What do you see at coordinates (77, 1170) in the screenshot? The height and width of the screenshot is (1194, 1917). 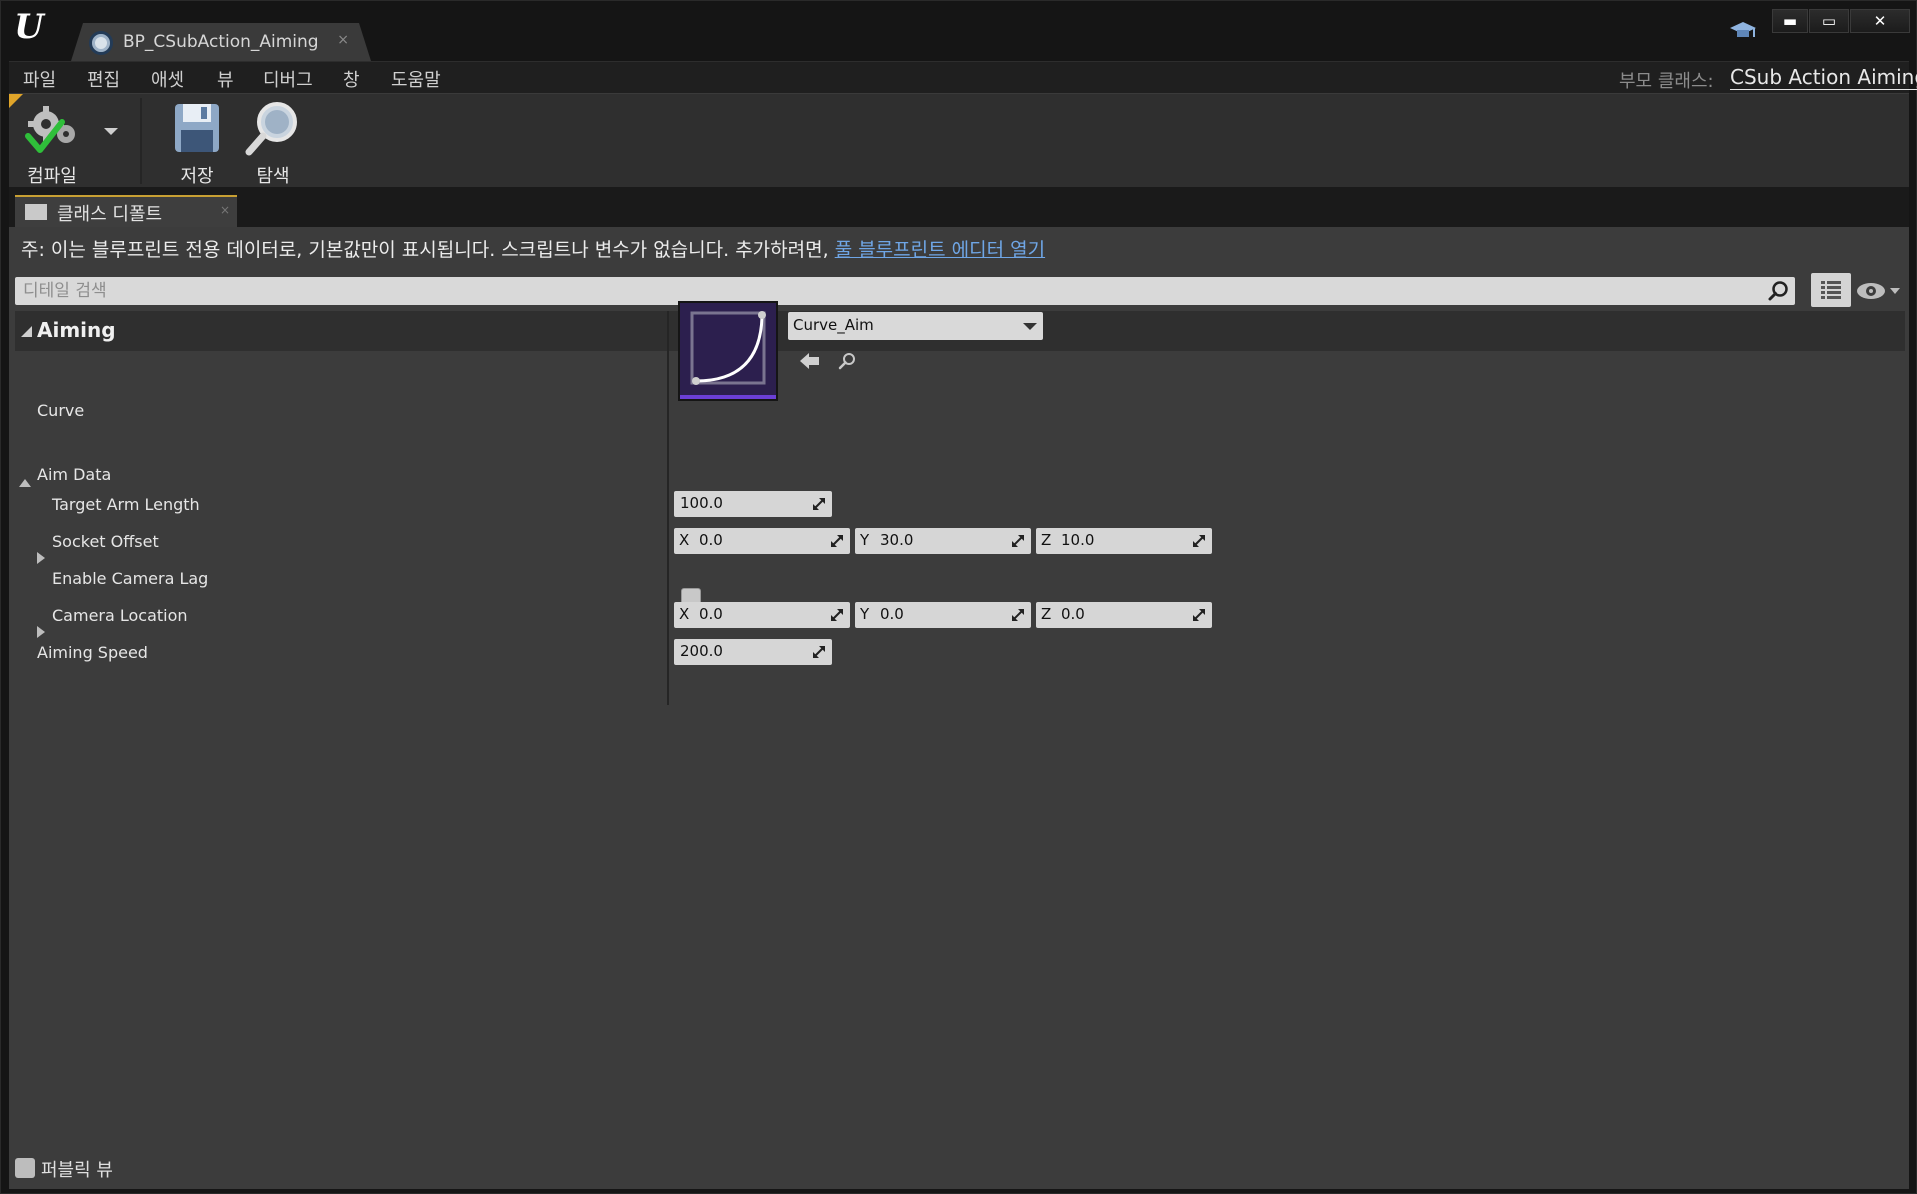 I see `public-view-label: 퍼블릭 뷰` at bounding box center [77, 1170].